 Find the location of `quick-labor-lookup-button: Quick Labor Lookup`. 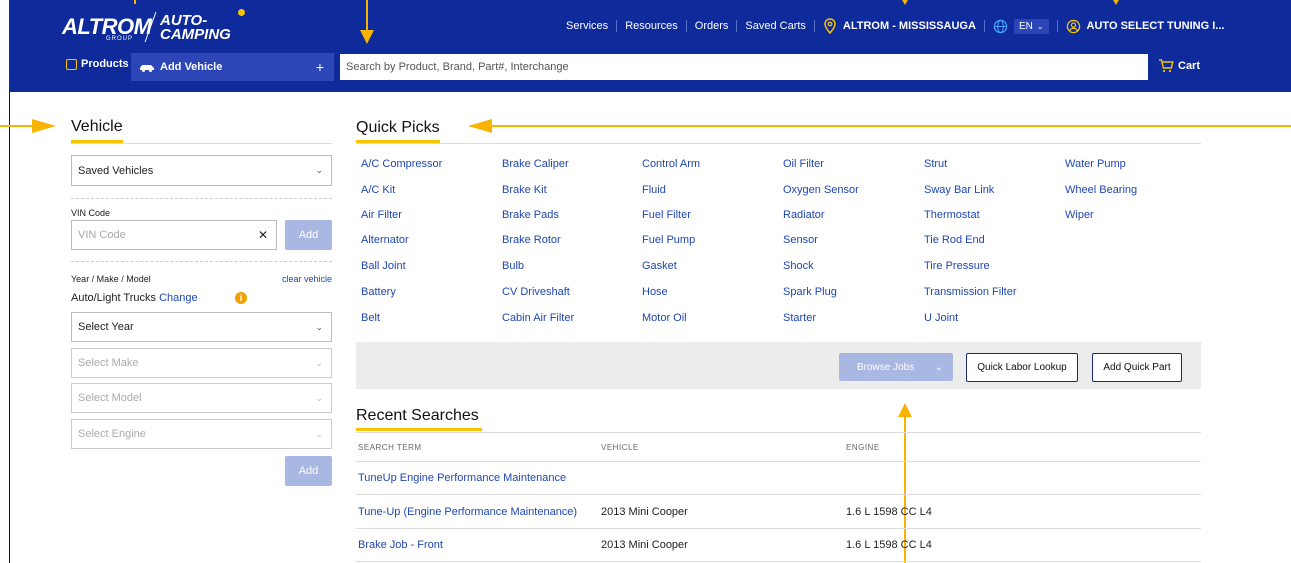

quick-labor-lookup-button: Quick Labor Lookup is located at coordinates (1022, 367).